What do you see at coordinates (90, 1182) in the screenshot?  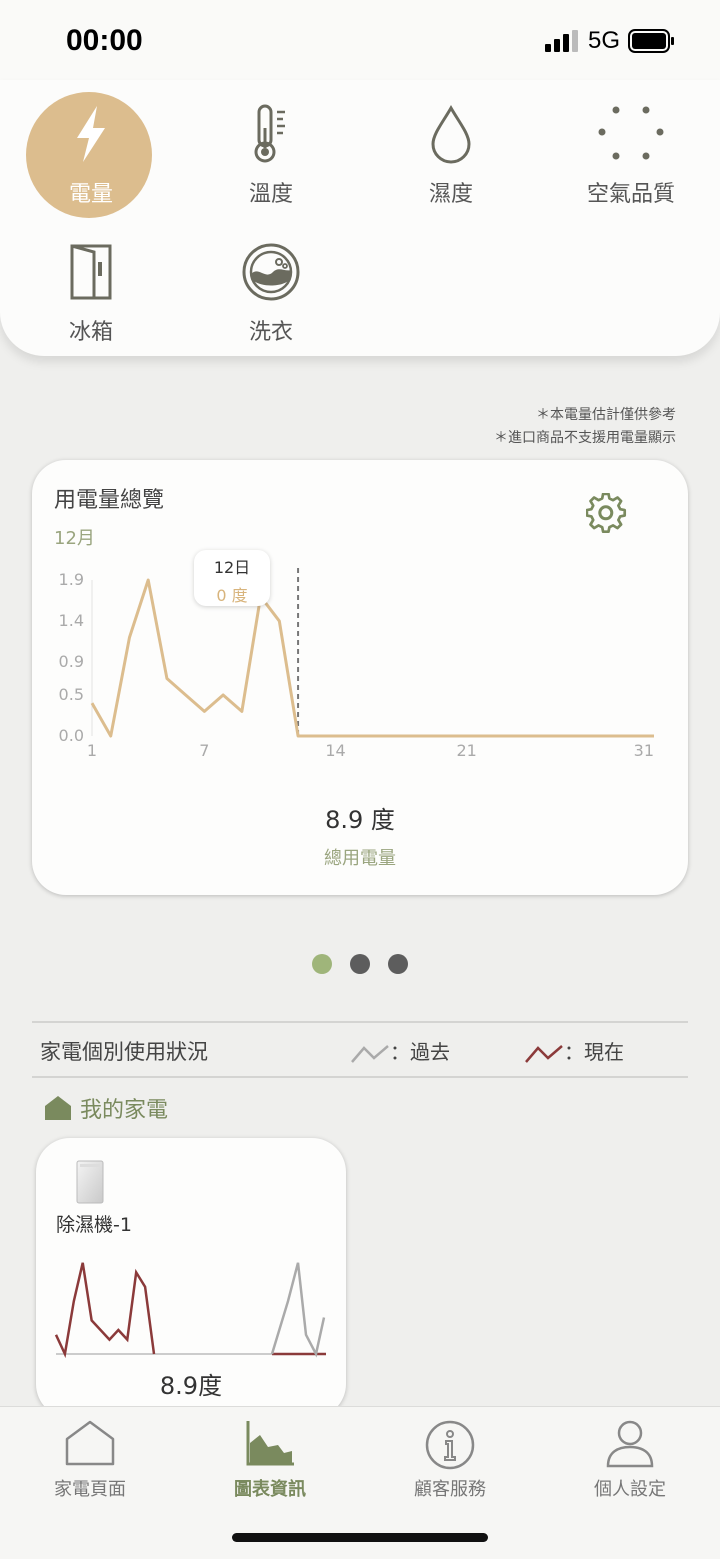 I see `dehumidifier-icon` at bounding box center [90, 1182].